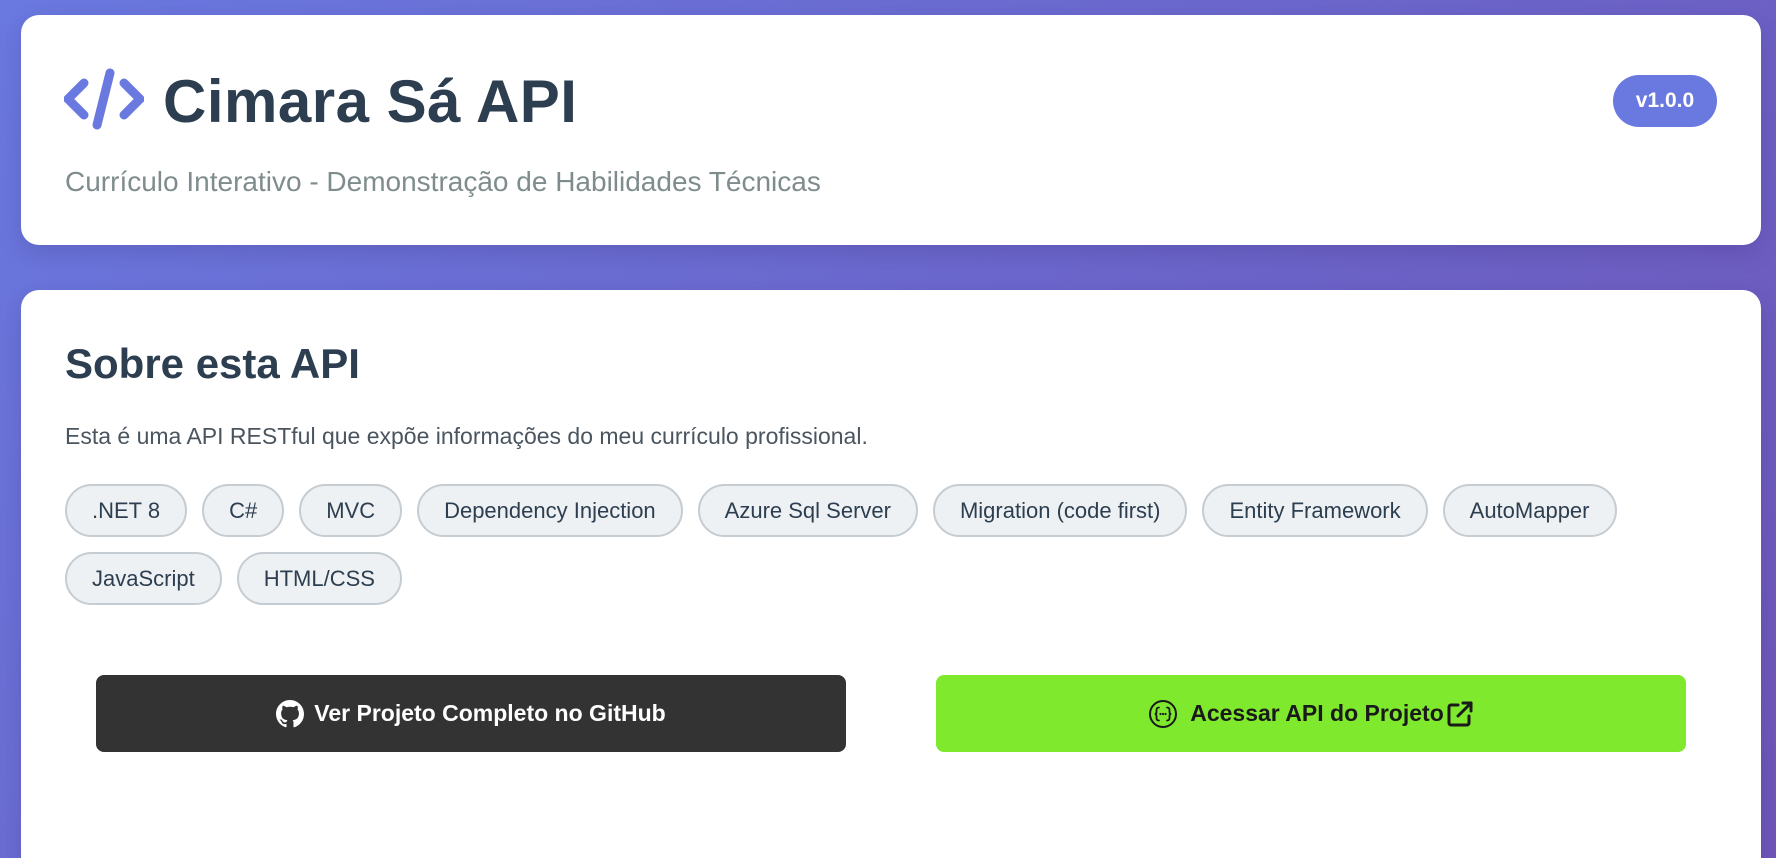 This screenshot has height=858, width=1776. I want to click on tech-tag: HTML/CSS, so click(319, 578).